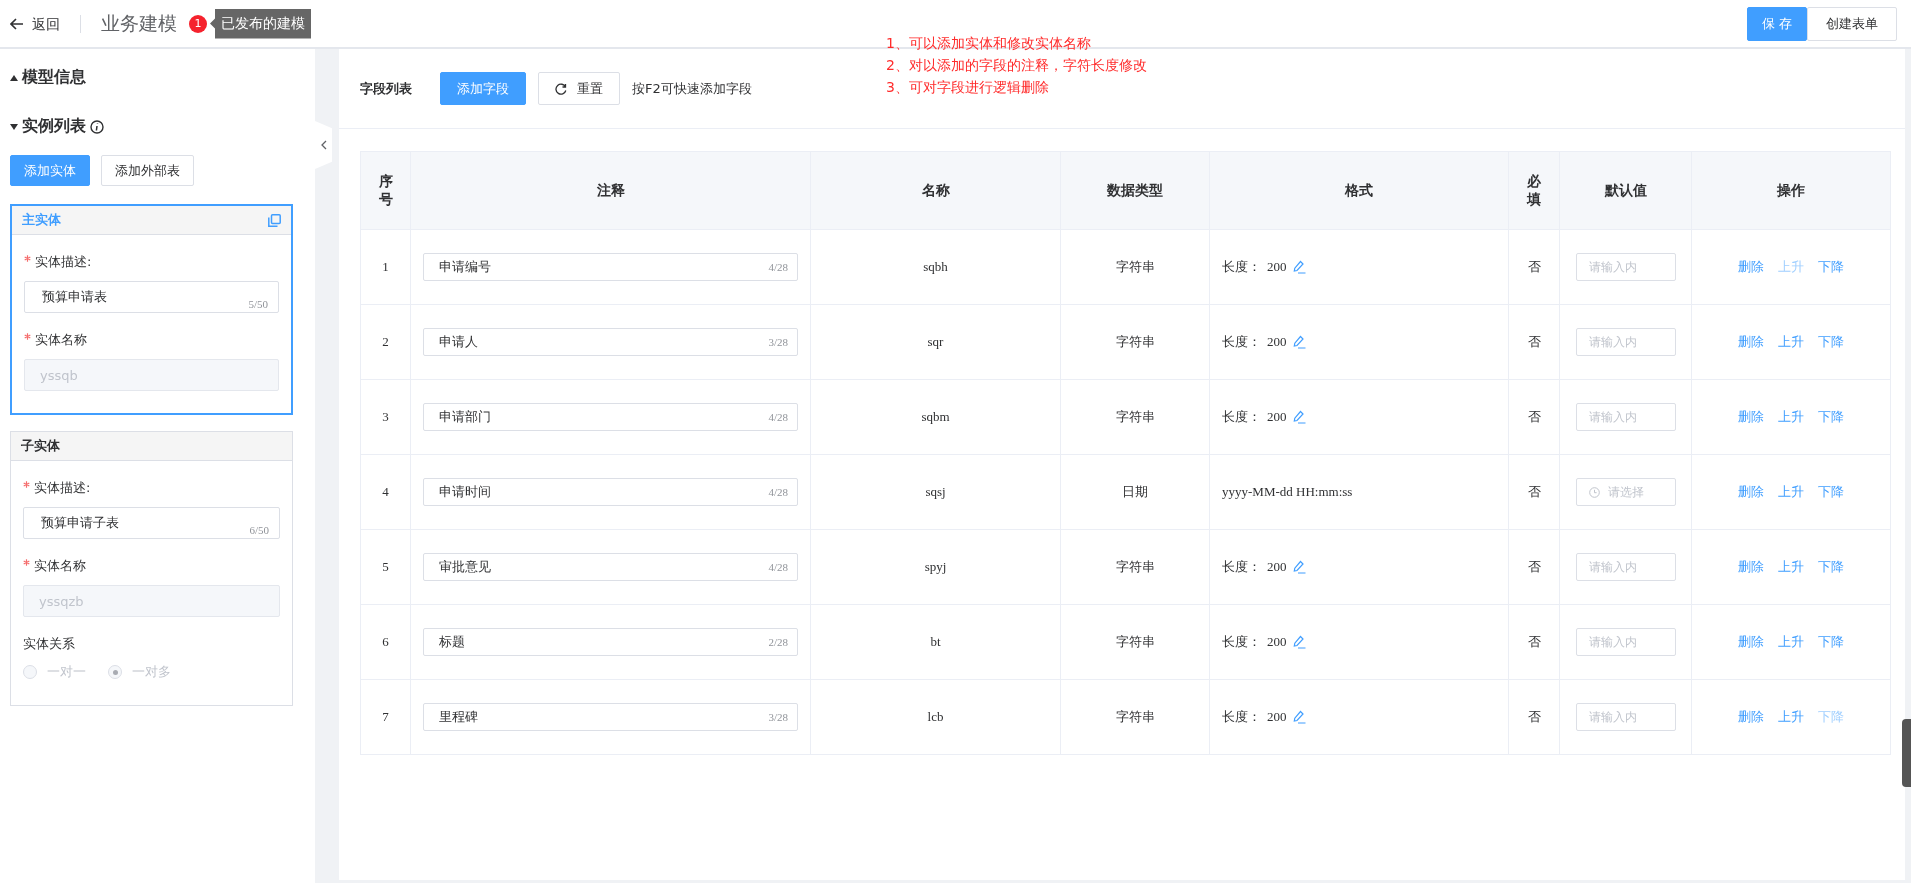 This screenshot has width=1911, height=883. Describe the element at coordinates (323, 145) in the screenshot. I see `collapse-handle` at that location.